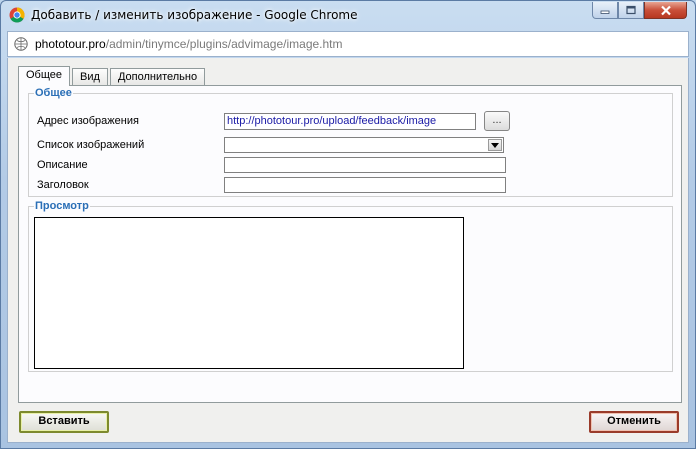  Describe the element at coordinates (62, 206) in the screenshot. I see `preview-legend: Просмотр` at that location.